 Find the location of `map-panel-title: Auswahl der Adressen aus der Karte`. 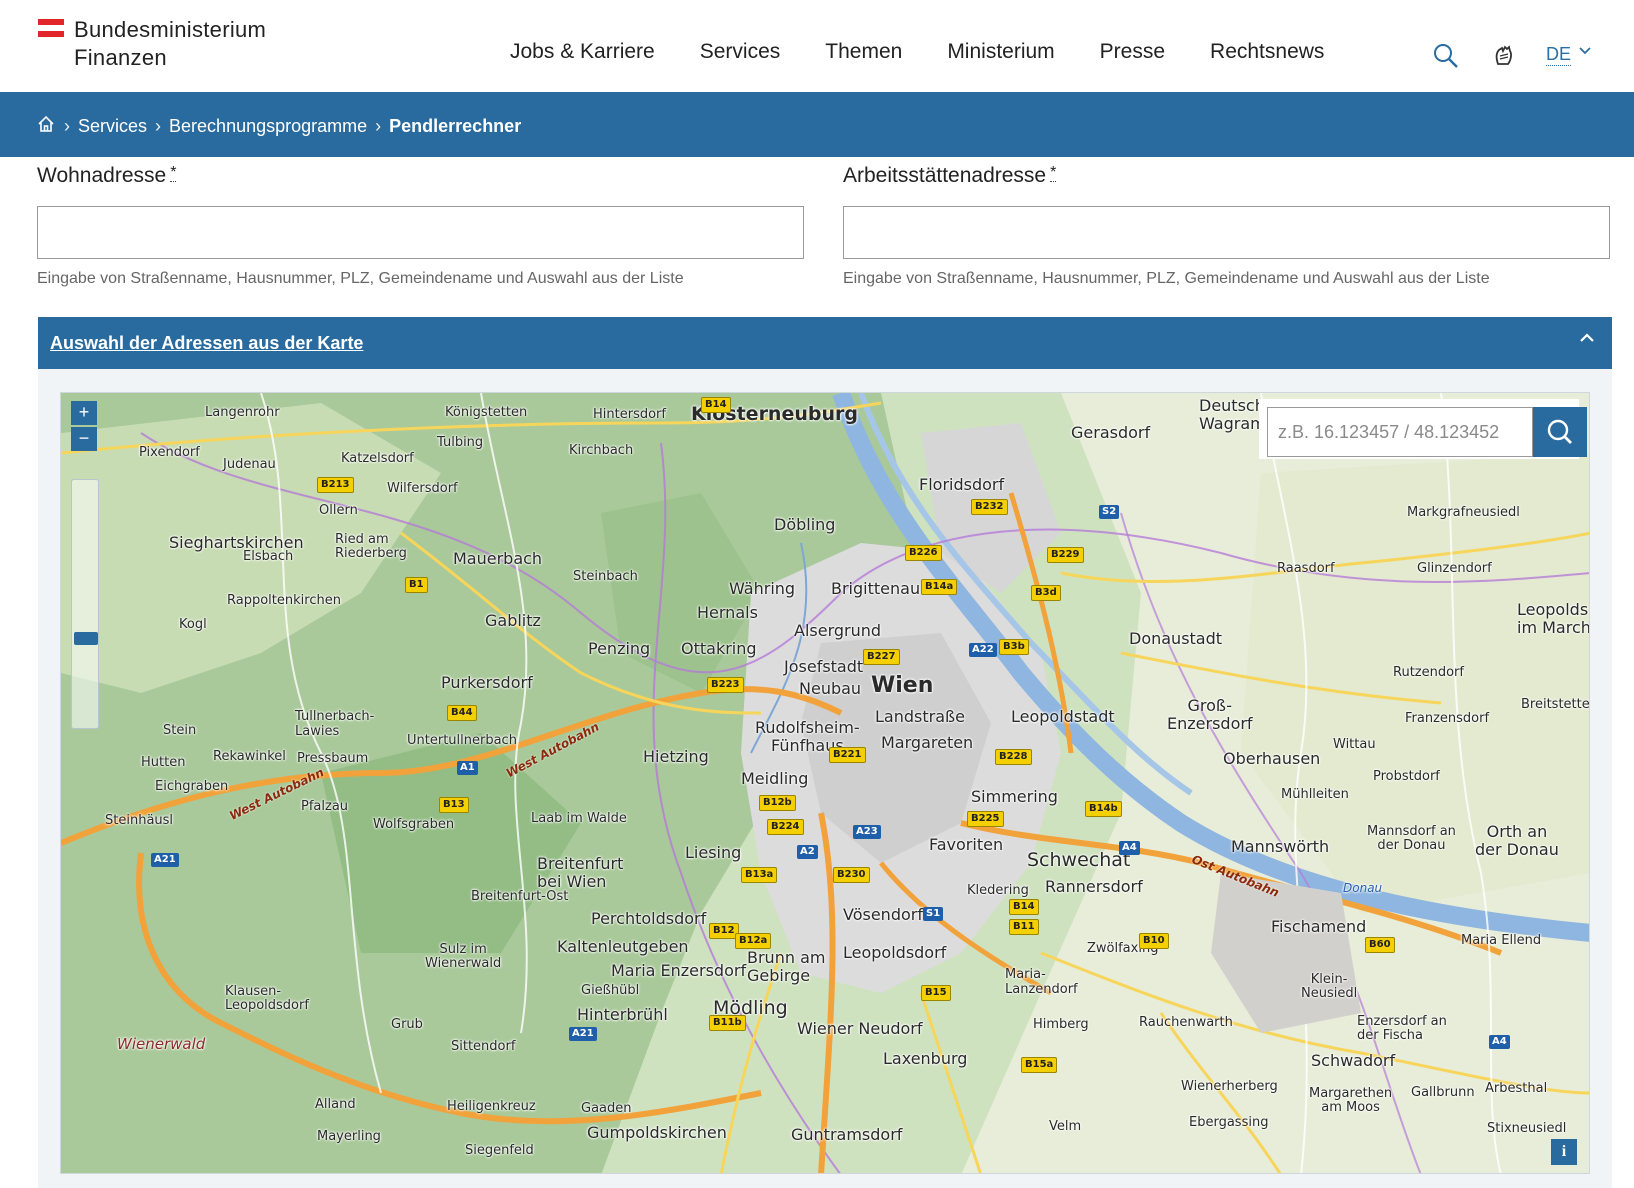

map-panel-title: Auswahl der Adressen aus der Karte is located at coordinates (206, 343).